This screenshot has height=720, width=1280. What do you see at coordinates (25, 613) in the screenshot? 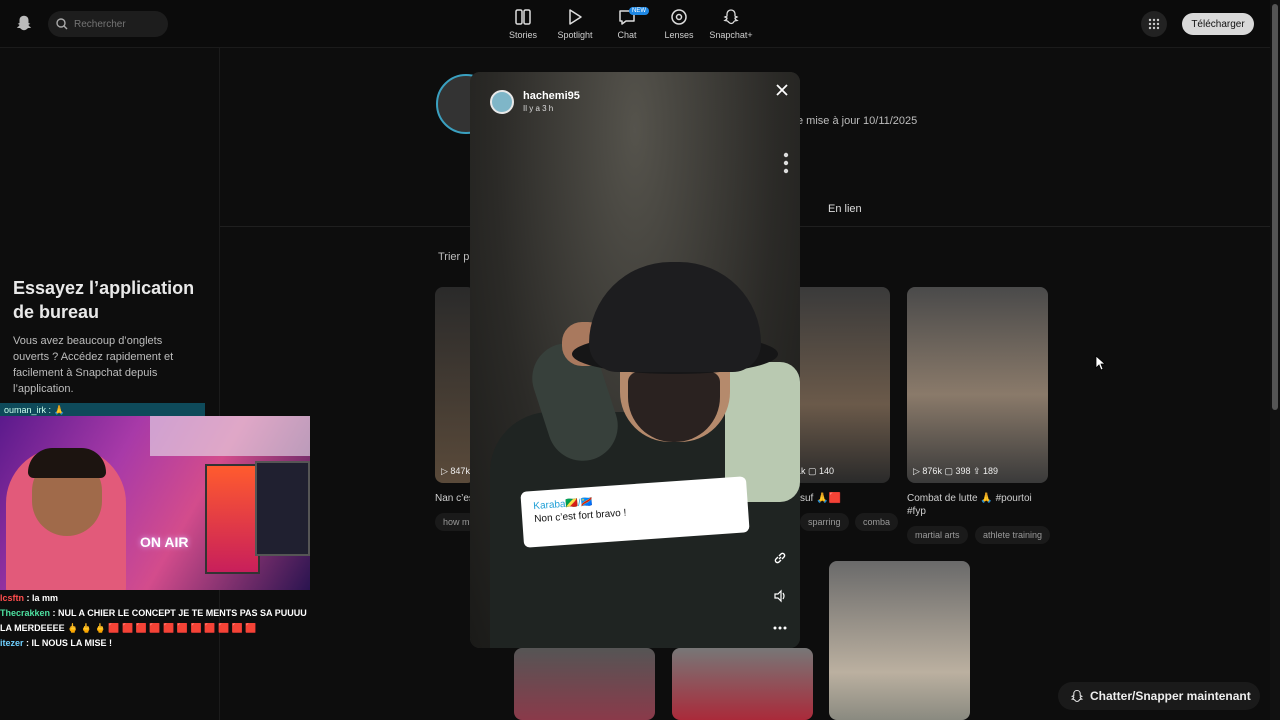
I see `chat-user: Thecrakken` at bounding box center [25, 613].